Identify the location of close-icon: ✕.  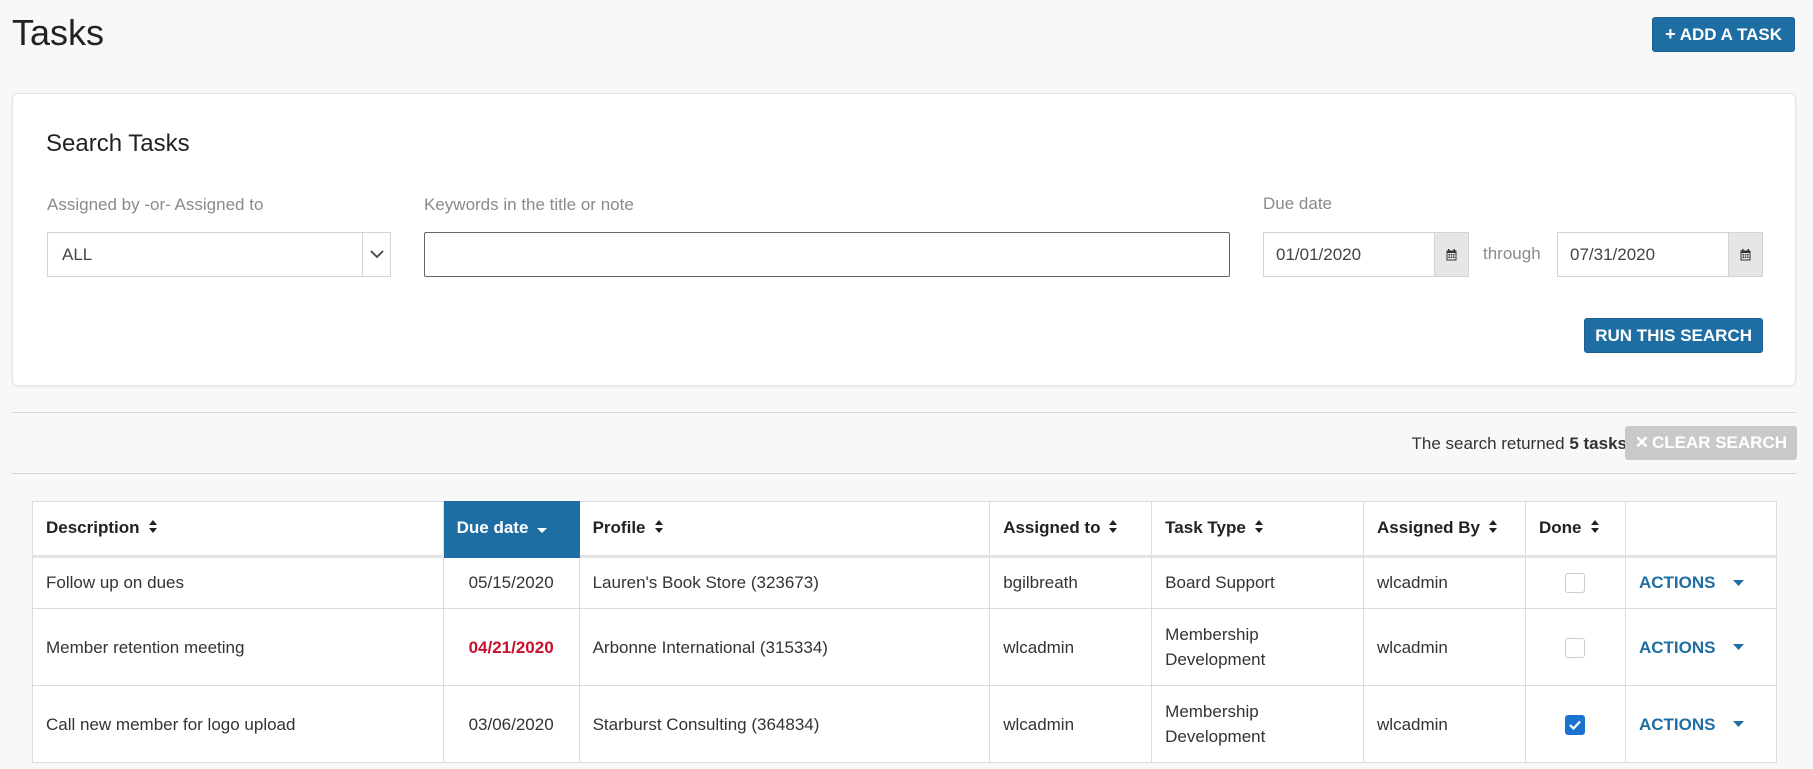
(1641, 442).